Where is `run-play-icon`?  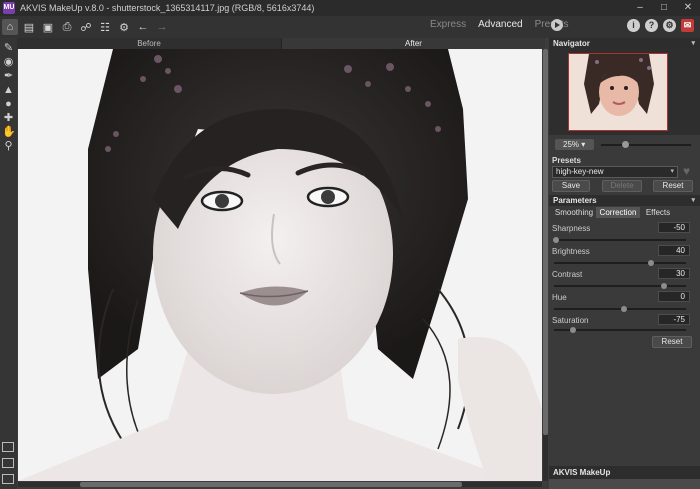 run-play-icon is located at coordinates (557, 25).